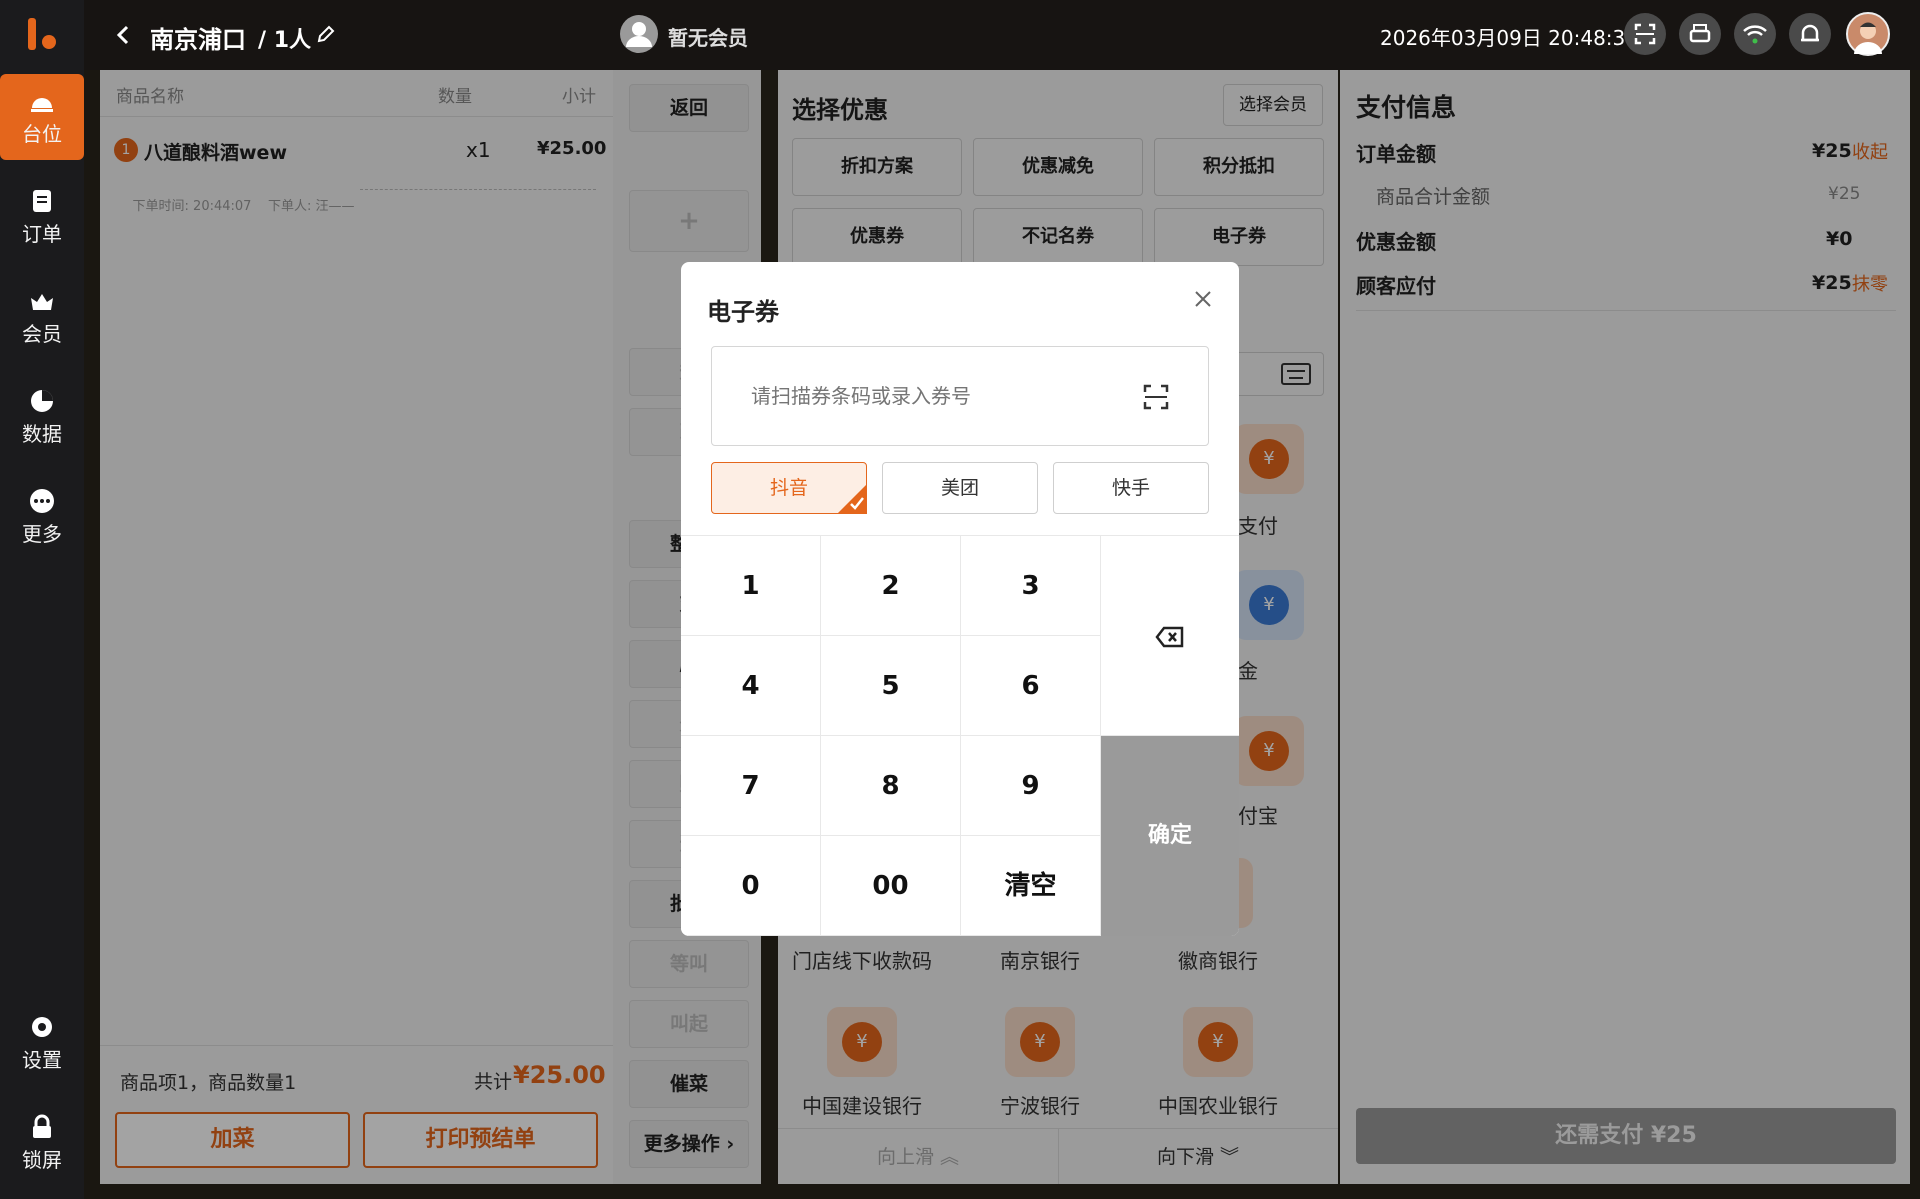 This screenshot has width=1920, height=1199. Describe the element at coordinates (285, 40) in the screenshot. I see `people-count: / 1人` at that location.